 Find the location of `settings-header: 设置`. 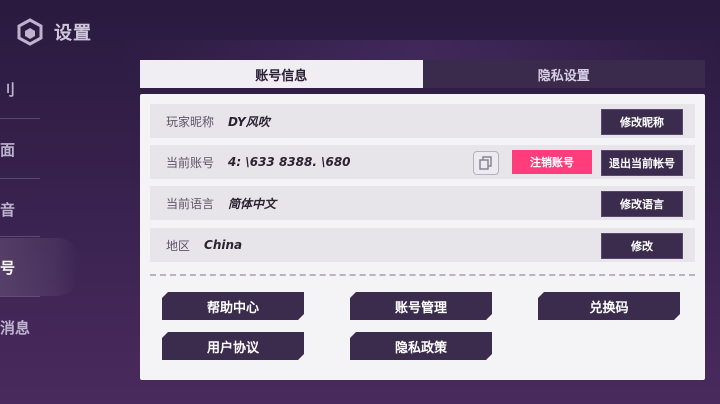

settings-header: 设置 is located at coordinates (54, 32).